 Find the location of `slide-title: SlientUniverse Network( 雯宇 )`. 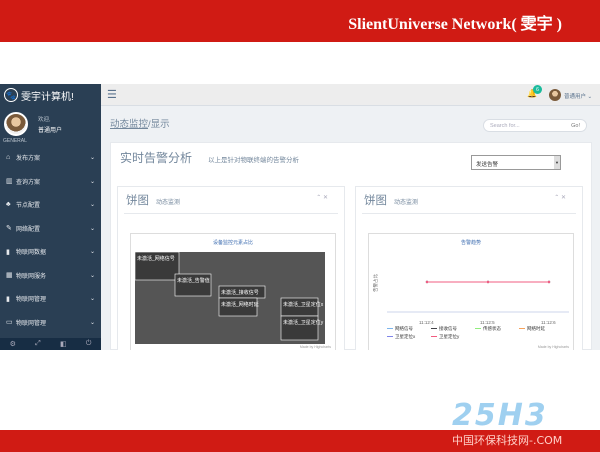

slide-title: SlientUniverse Network( 雯宇 ) is located at coordinates (455, 24).